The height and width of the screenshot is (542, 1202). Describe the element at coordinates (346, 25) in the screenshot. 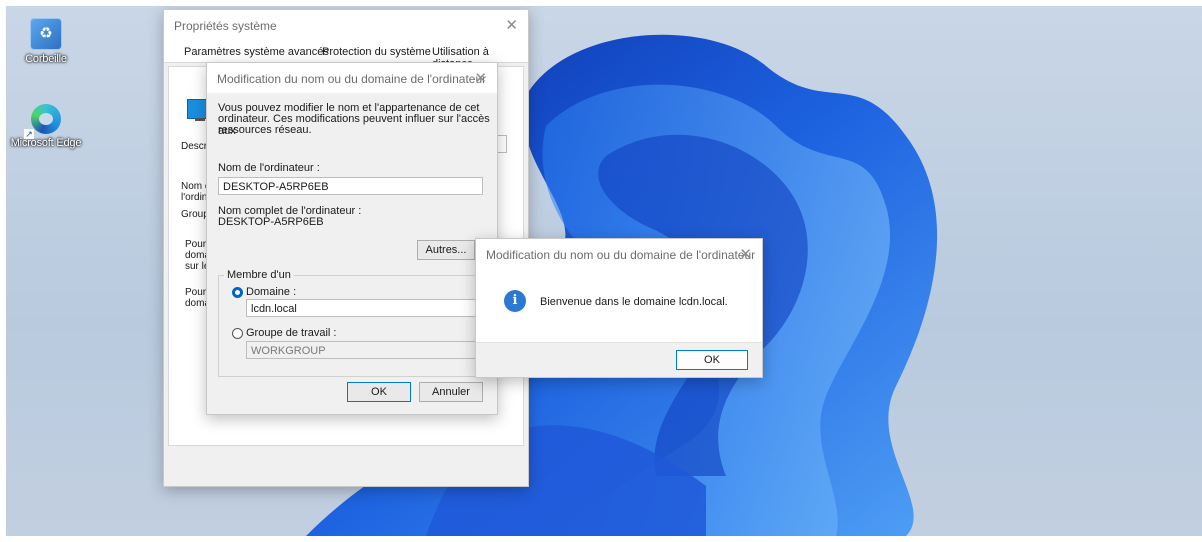

I see `system-properties-titlebar: Propriétés système ✕` at that location.